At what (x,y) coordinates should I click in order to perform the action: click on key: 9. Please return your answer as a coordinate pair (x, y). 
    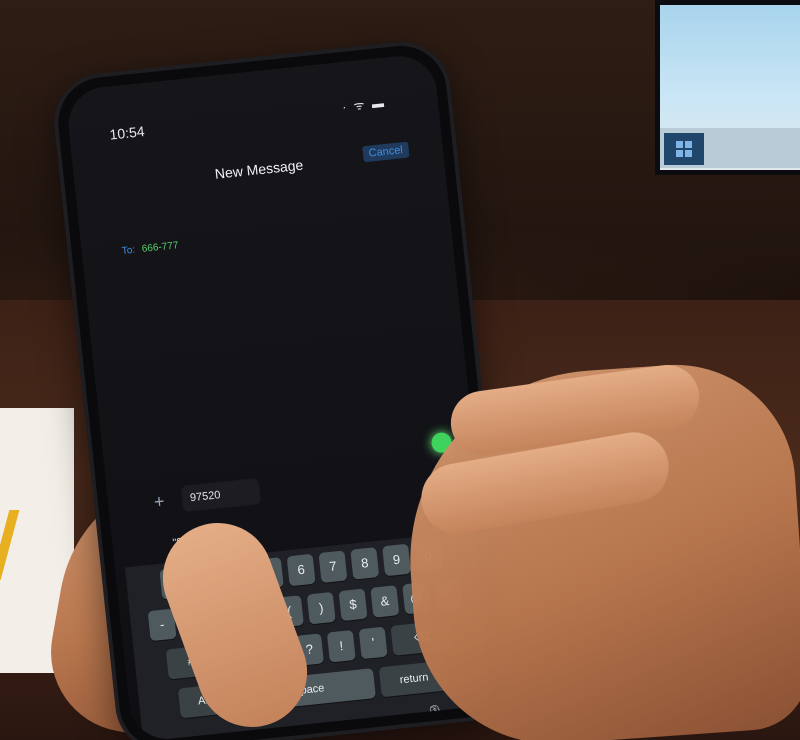
    Looking at the image, I should click on (397, 560).